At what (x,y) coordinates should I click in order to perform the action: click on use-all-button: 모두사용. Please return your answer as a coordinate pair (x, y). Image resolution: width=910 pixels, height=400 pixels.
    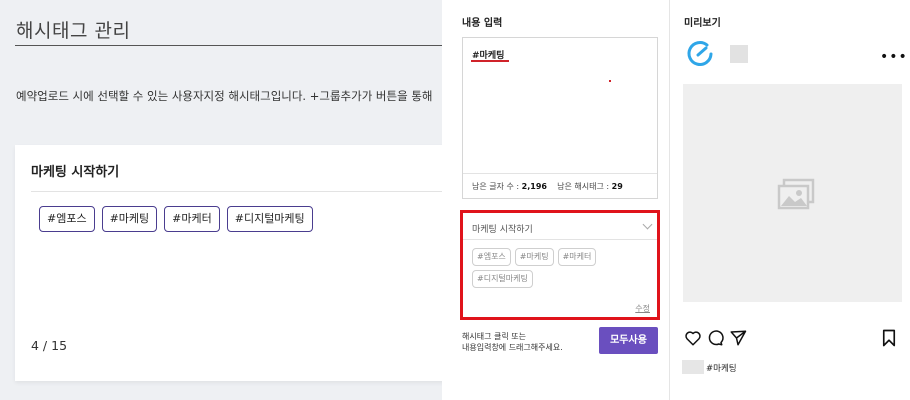
    Looking at the image, I should click on (628, 340).